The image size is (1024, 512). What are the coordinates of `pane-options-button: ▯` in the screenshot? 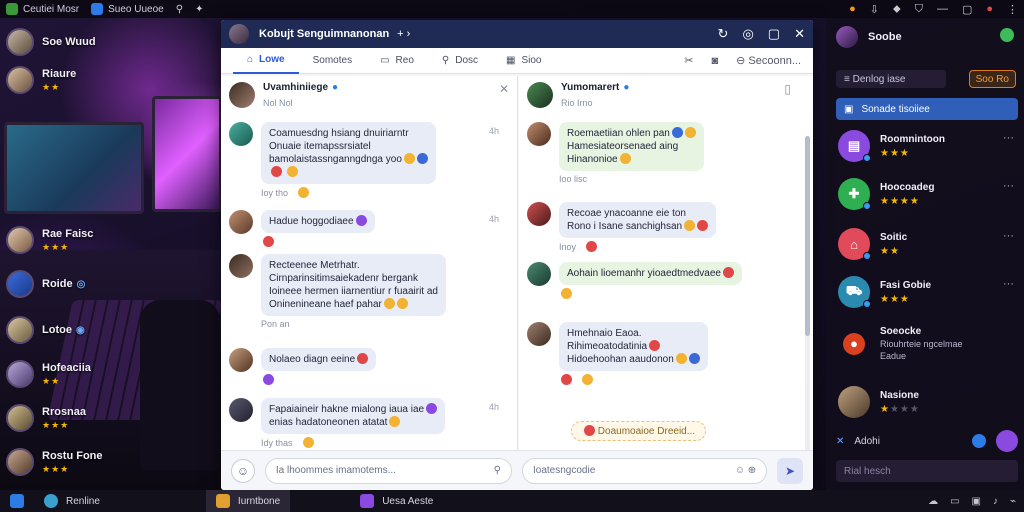 It's located at (787, 89).